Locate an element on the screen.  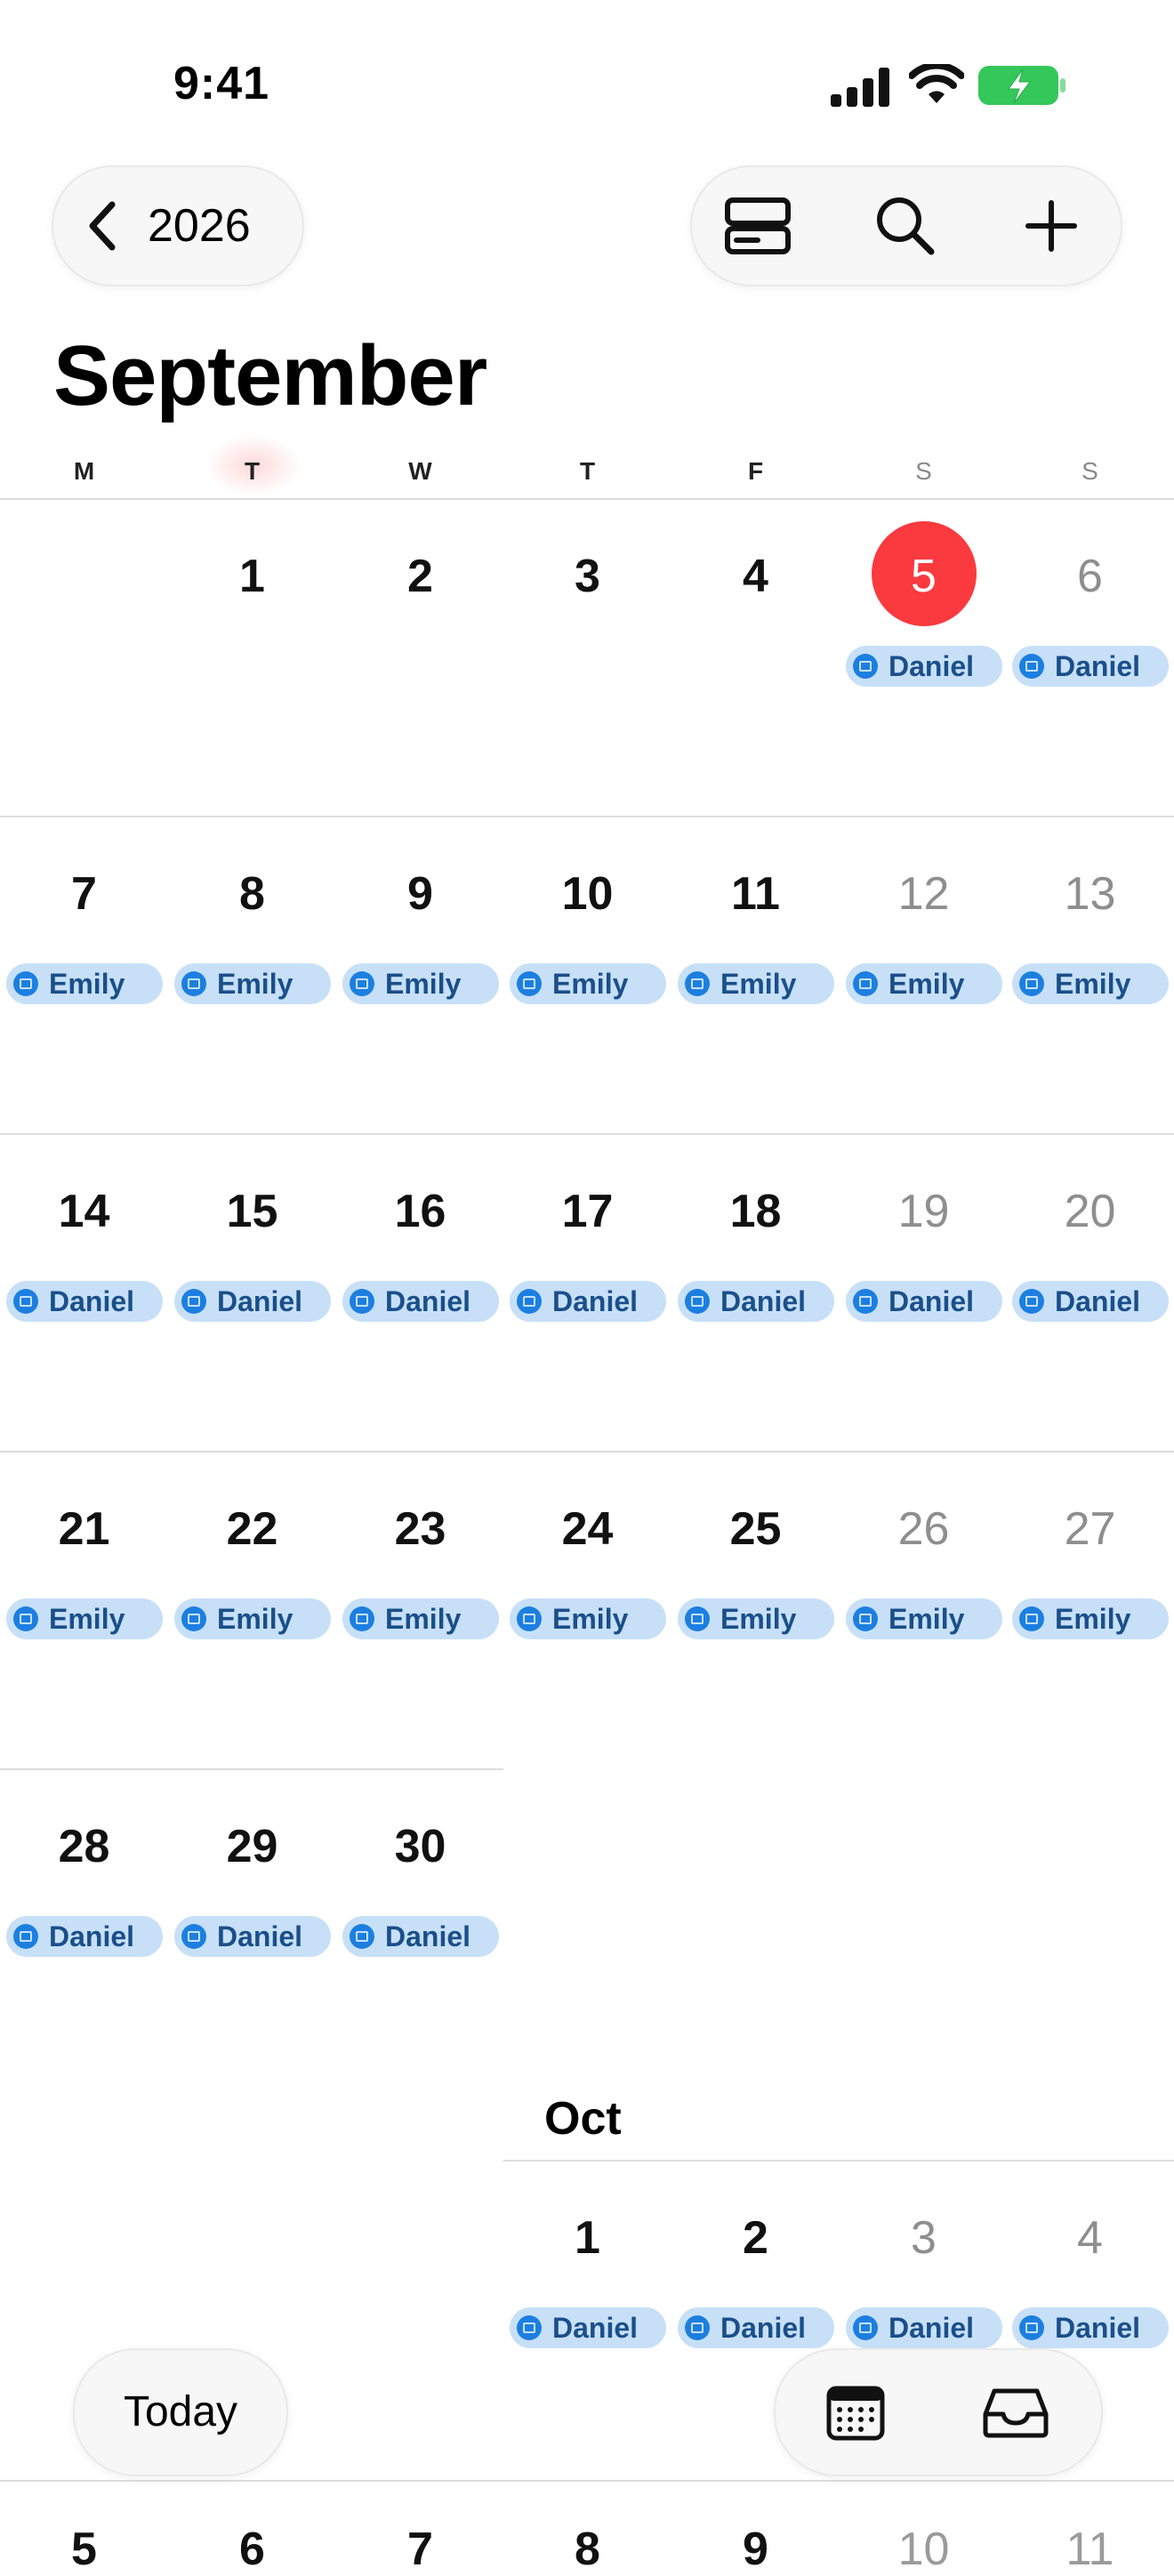
list-view-button is located at coordinates (757, 226).